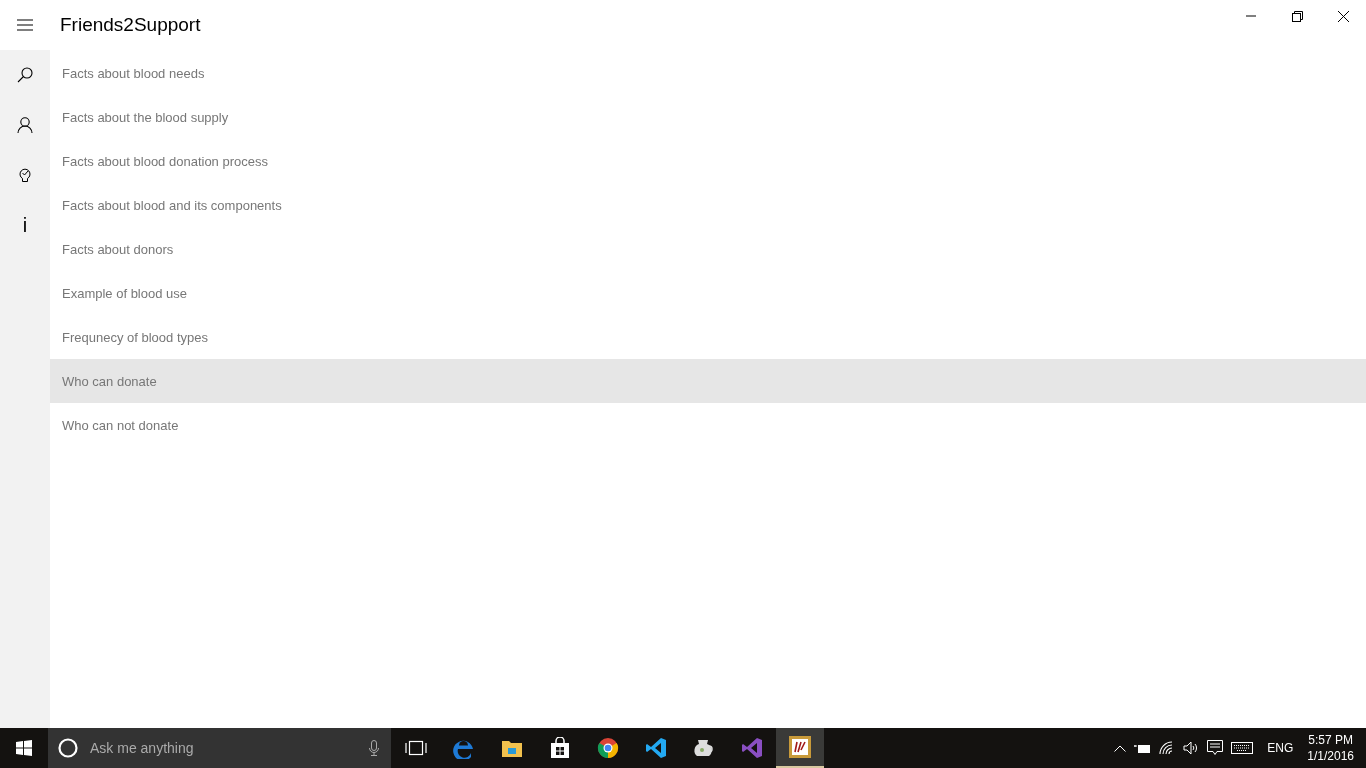 This screenshot has width=1366, height=768. What do you see at coordinates (708, 337) in the screenshot?
I see `list-item: Frequnecy of blood types` at bounding box center [708, 337].